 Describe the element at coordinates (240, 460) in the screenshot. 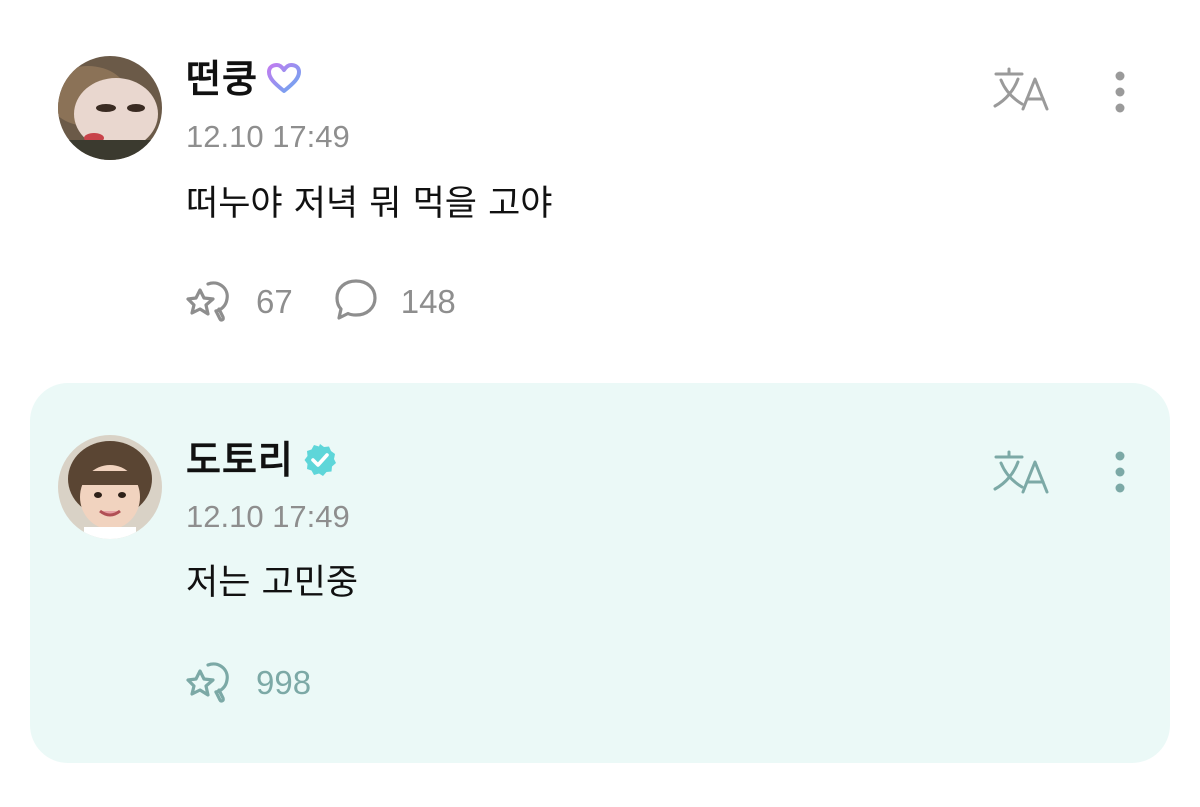

I see `author-name: 도토리` at that location.